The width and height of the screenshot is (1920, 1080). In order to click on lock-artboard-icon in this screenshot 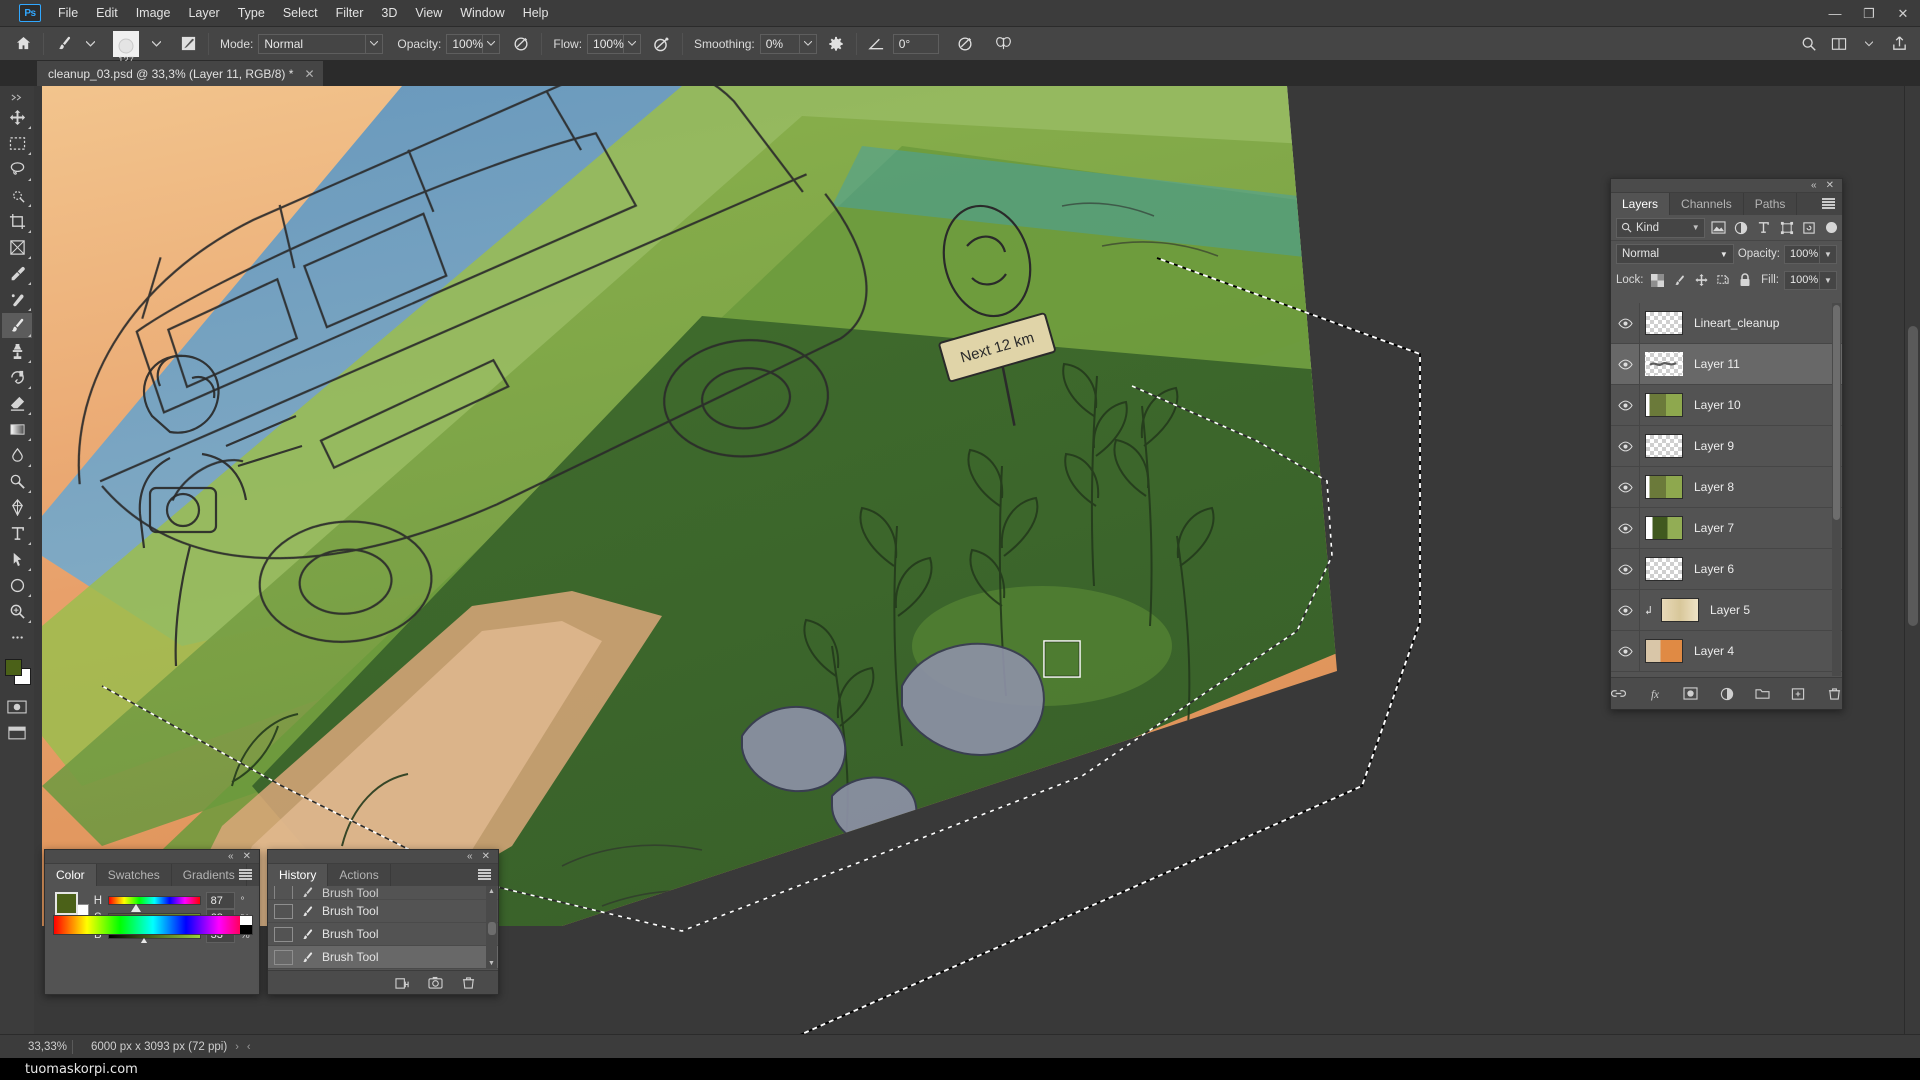, I will do `click(1723, 280)`.